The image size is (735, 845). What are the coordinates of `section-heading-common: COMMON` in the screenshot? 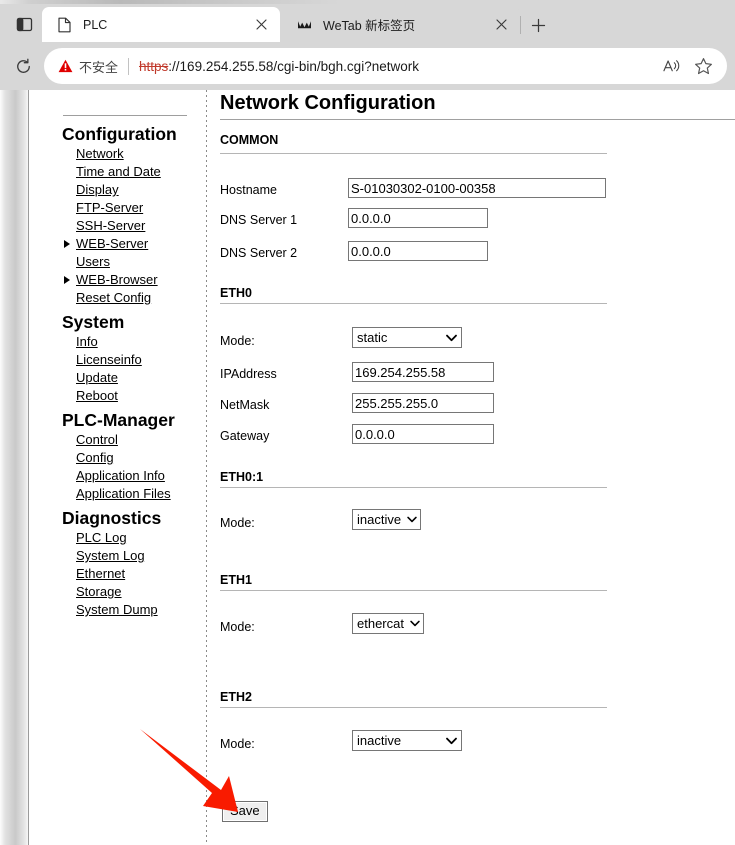 It's located at (249, 140).